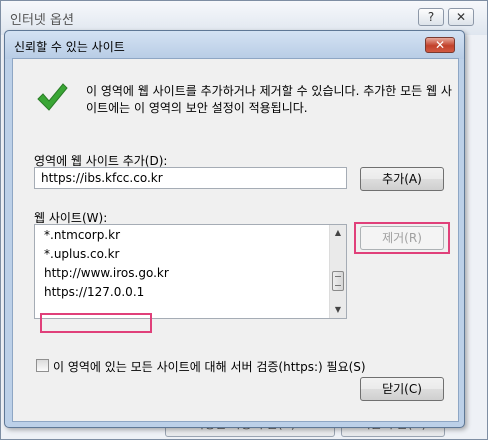 This screenshot has height=440, width=488. I want to click on dialog-titlebar: 신뢰할 수 있는 사이트 ✕, so click(234, 45).